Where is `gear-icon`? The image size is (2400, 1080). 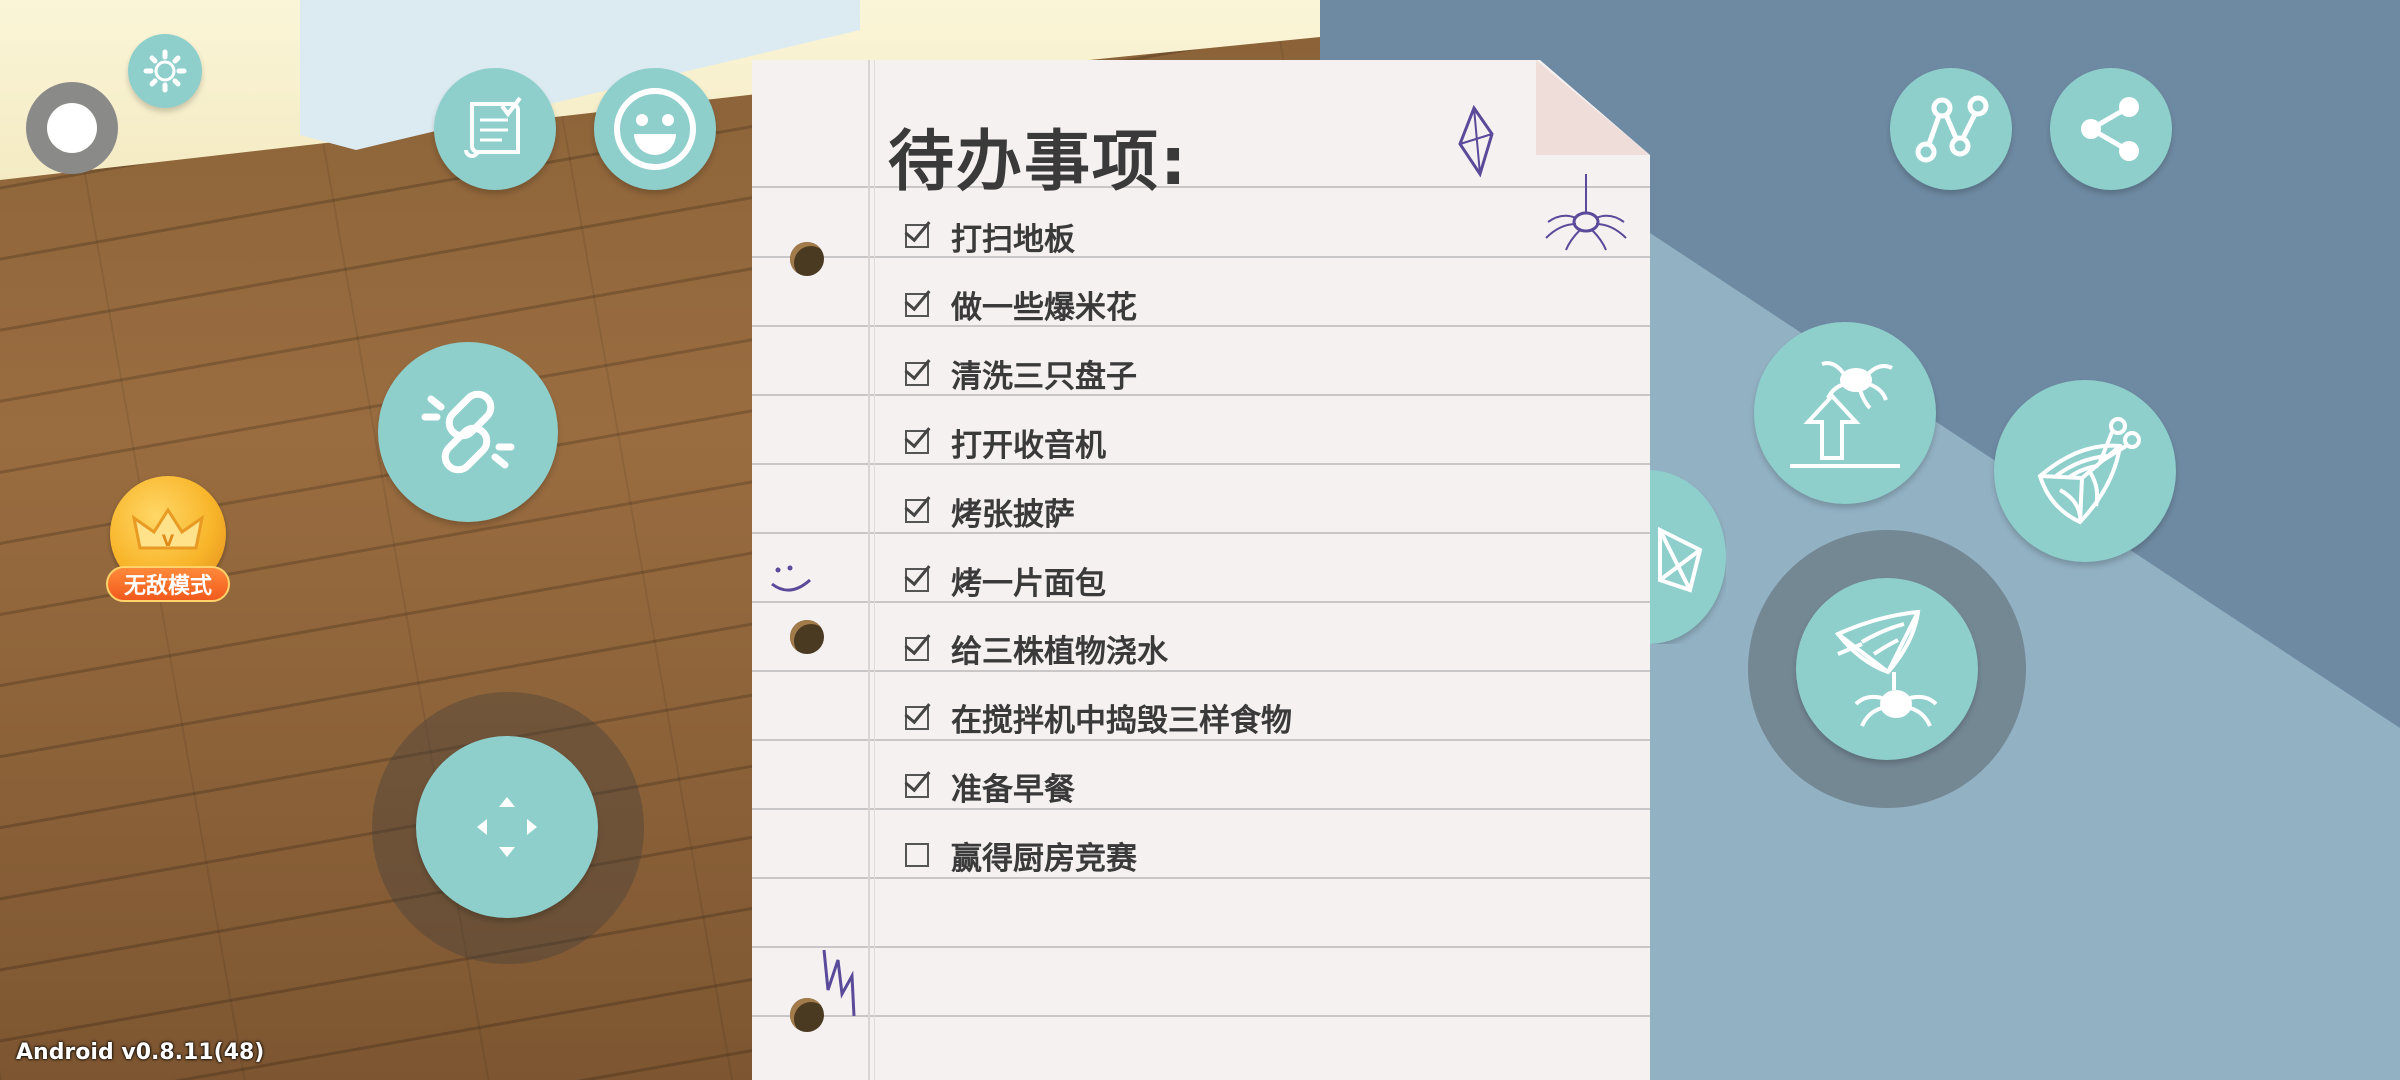
gear-icon is located at coordinates (165, 71).